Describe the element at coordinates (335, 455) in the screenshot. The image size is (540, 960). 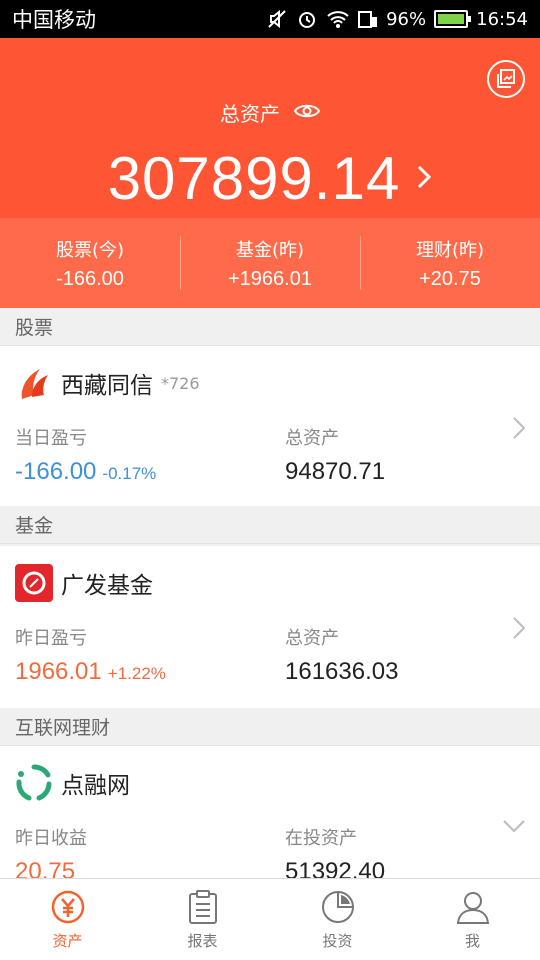
I see `total-assets: 总资产 94870.71` at that location.